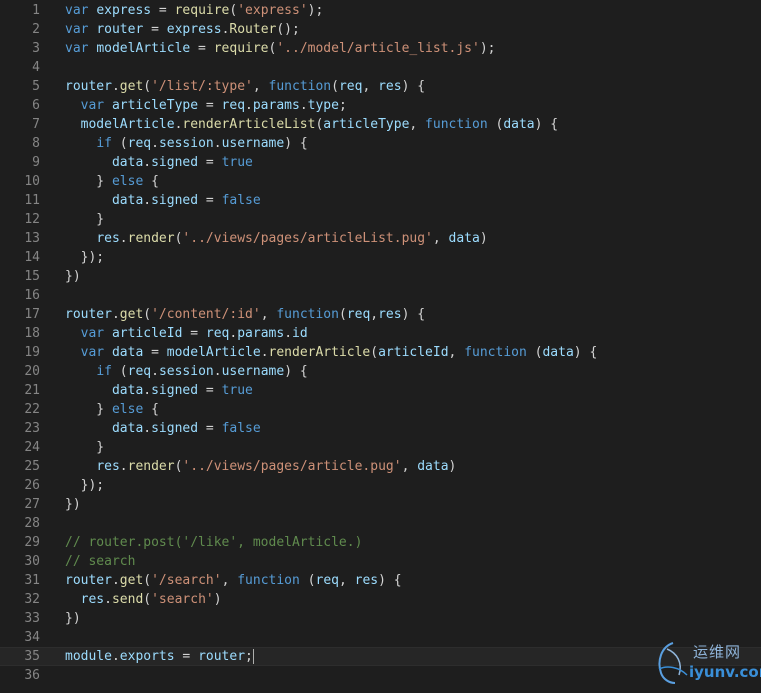 The image size is (761, 693). I want to click on code-token: 'search', so click(182, 599).